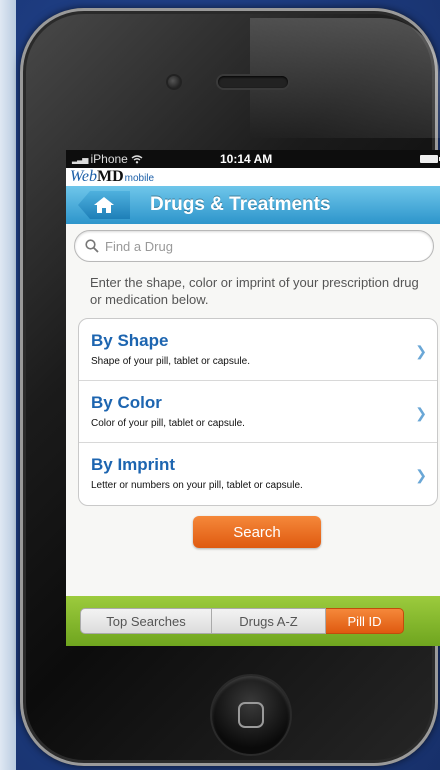 The width and height of the screenshot is (440, 770). I want to click on option-title: By Color, so click(126, 402).